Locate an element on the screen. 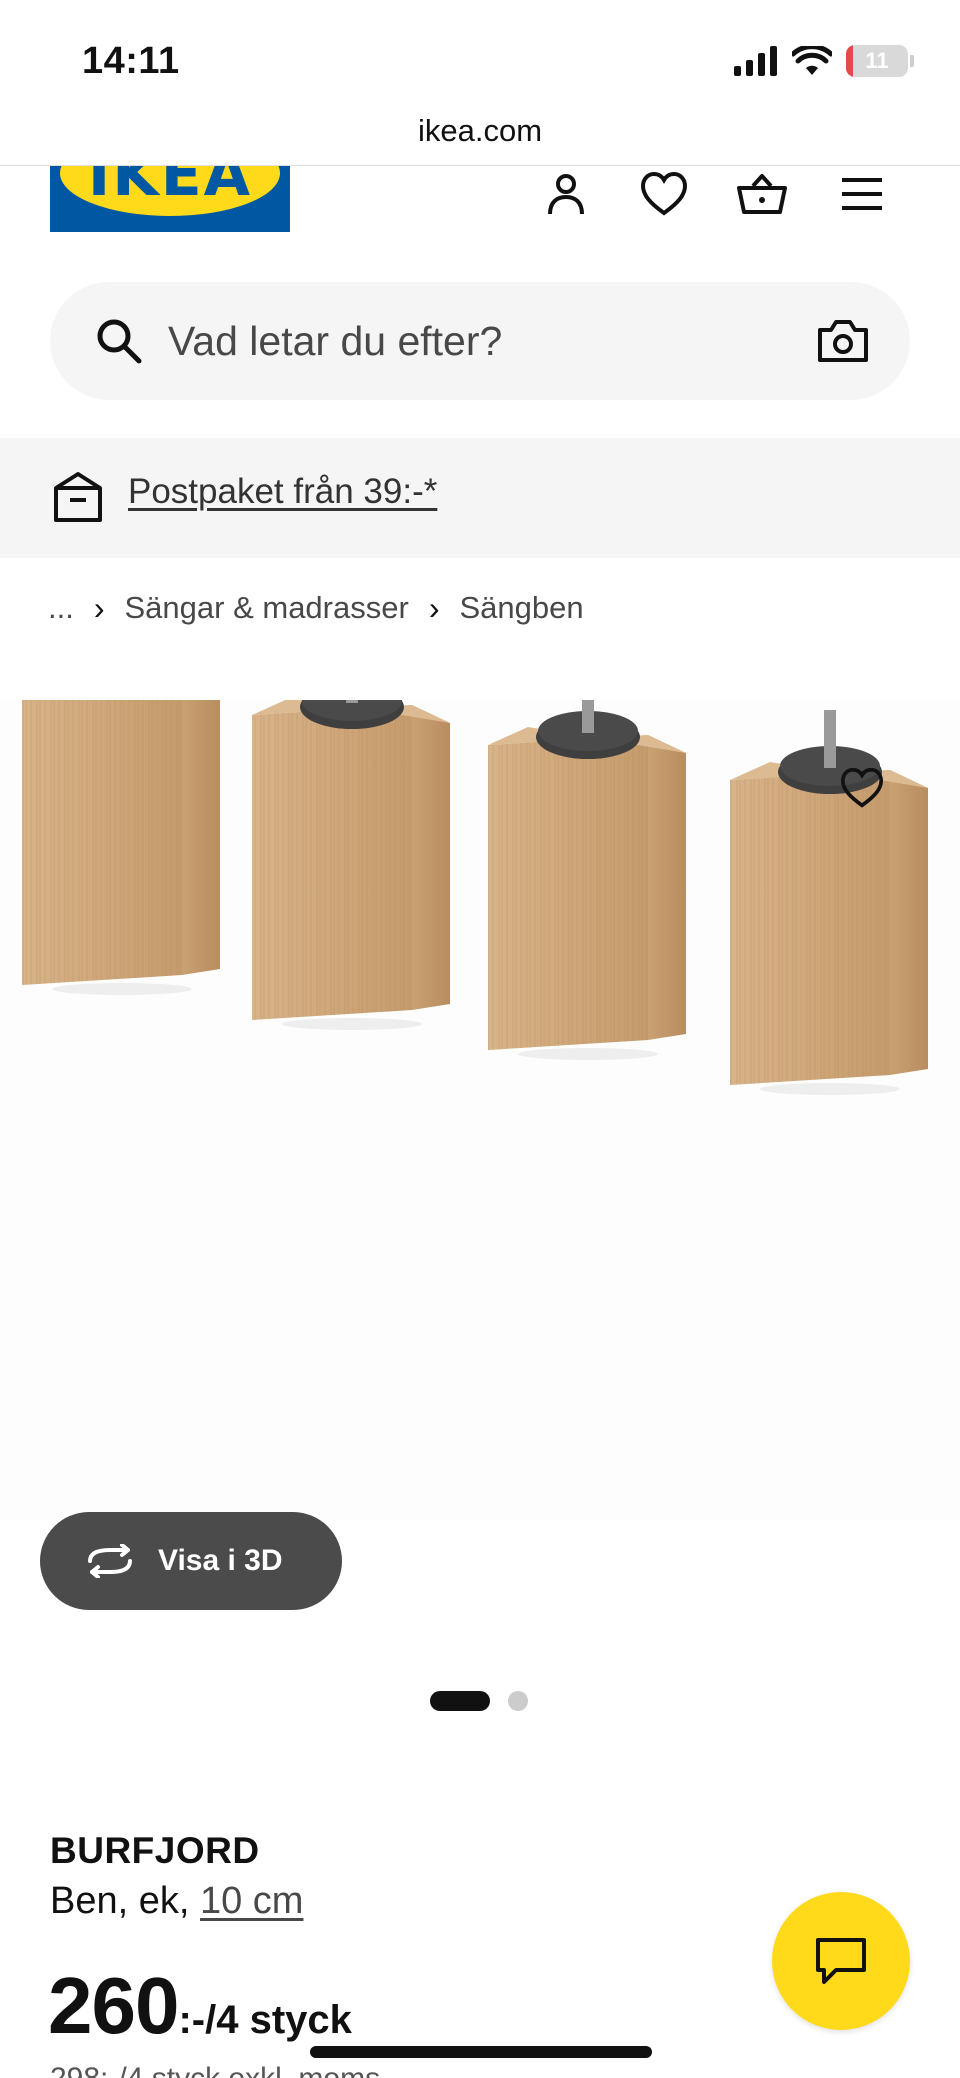 This screenshot has width=960, height=2078. wifi-icon is located at coordinates (812, 60).